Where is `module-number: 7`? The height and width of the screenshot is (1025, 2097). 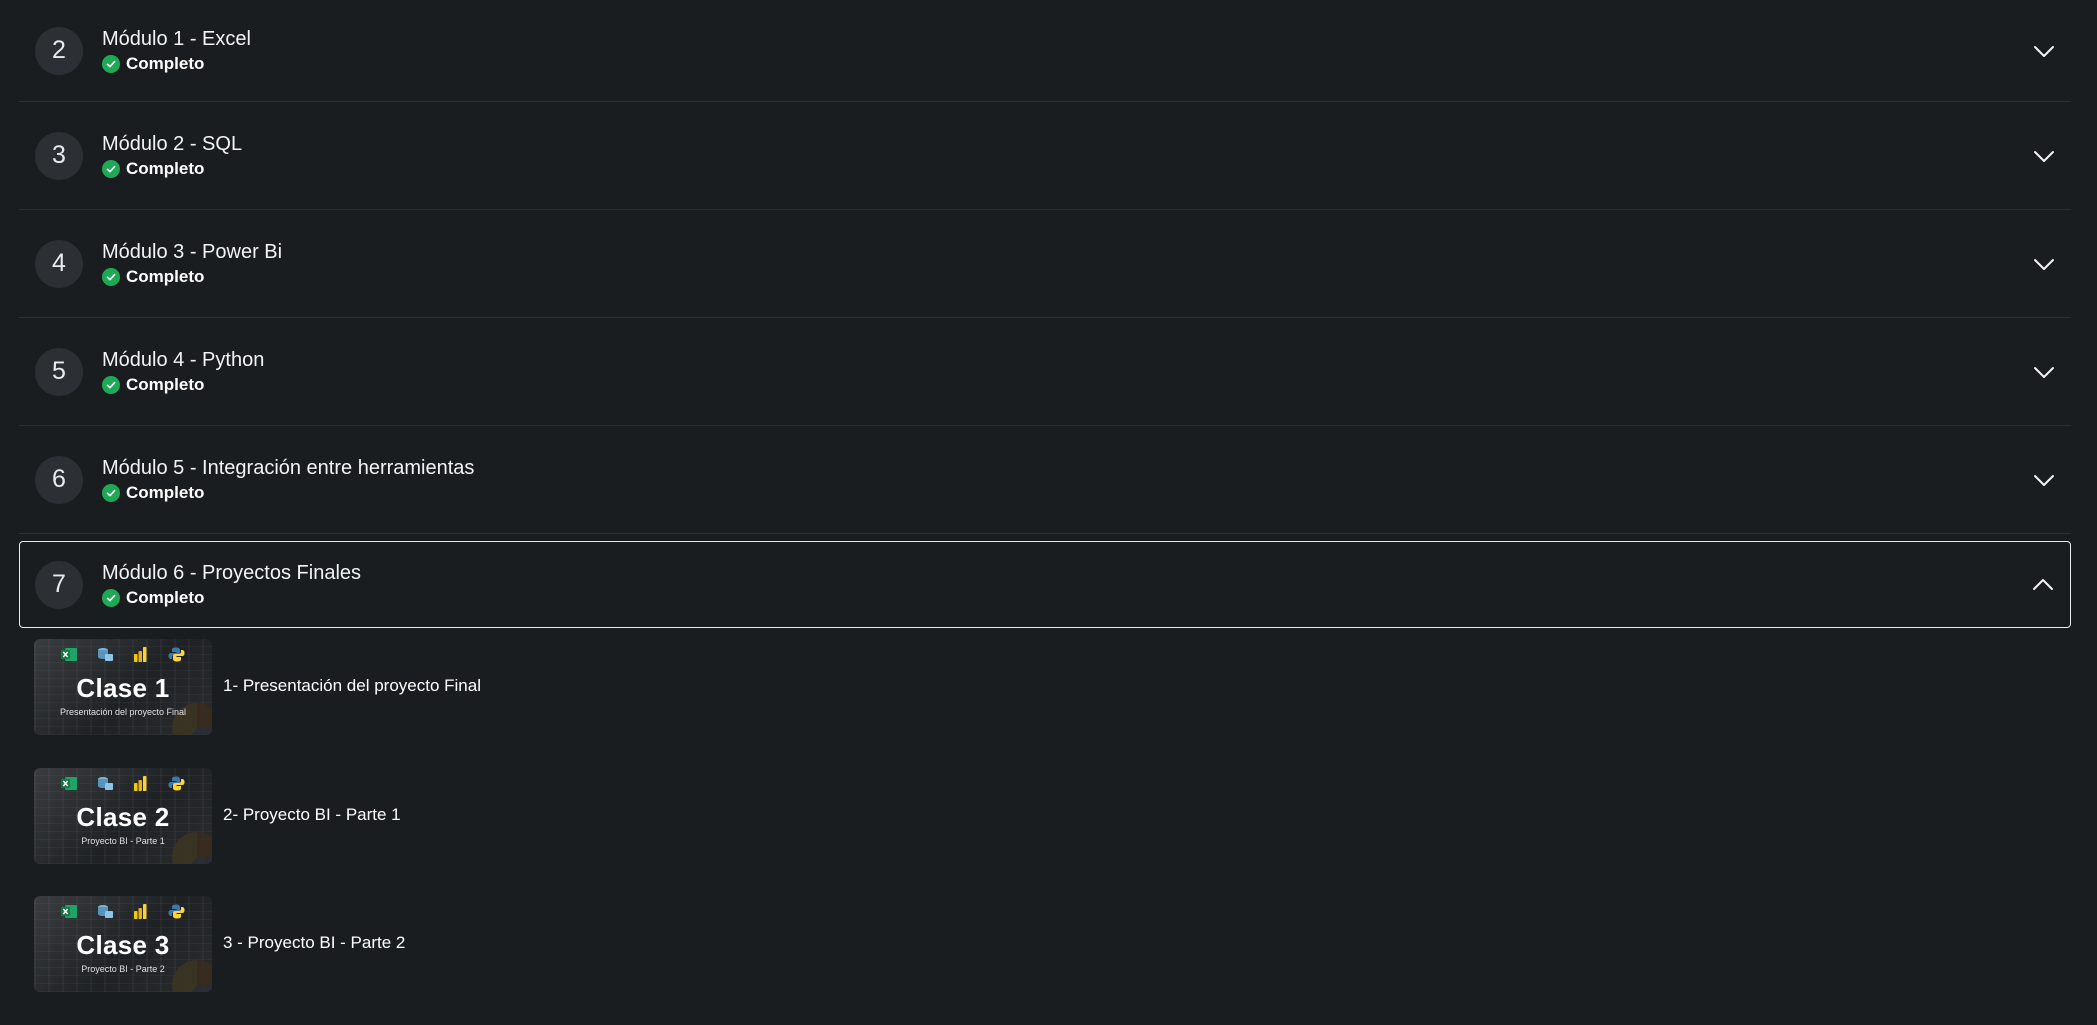
module-number: 7 is located at coordinates (59, 584).